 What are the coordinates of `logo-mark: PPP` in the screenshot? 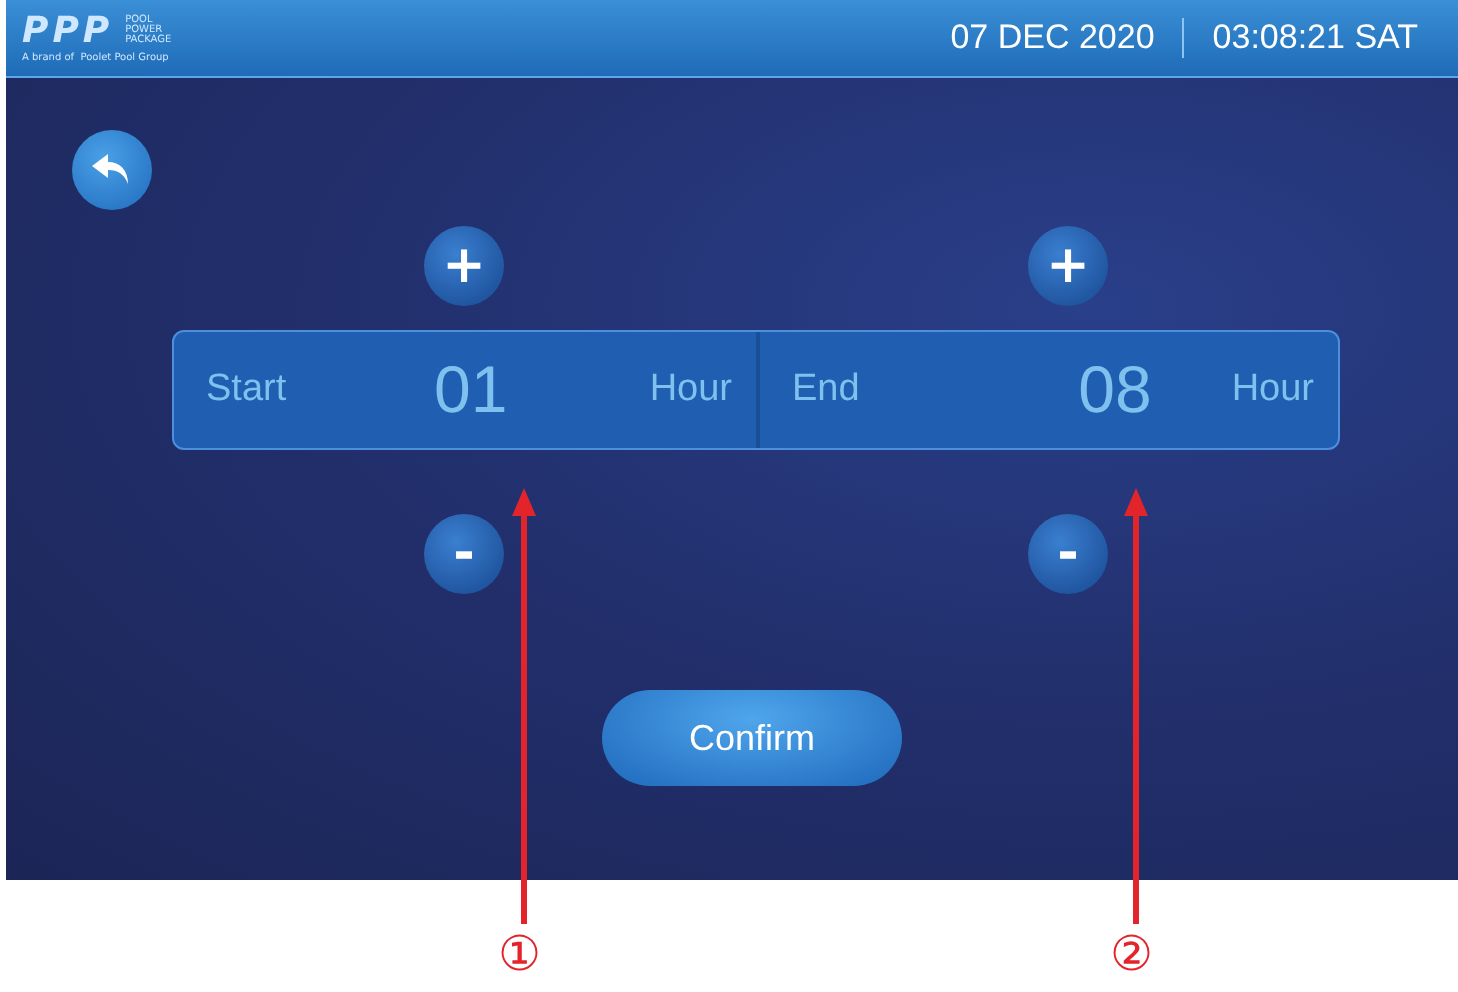 It's located at (68, 31).